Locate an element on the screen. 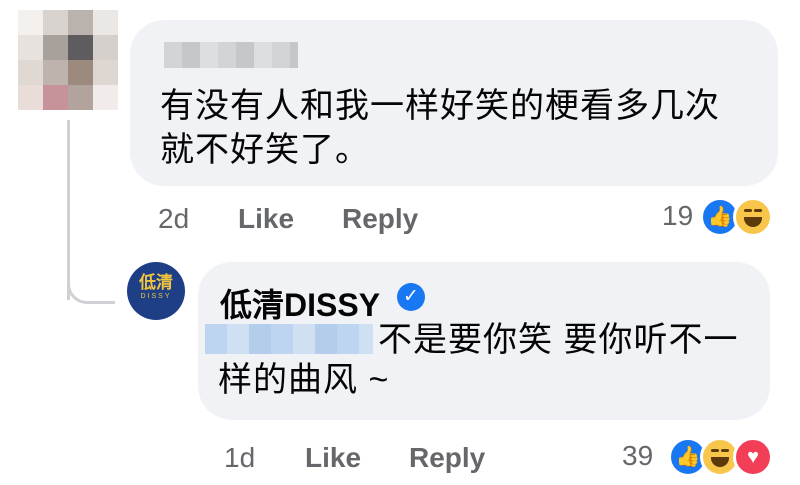 This screenshot has height=485, width=800. reply-reaction-count: 39 is located at coordinates (637, 456).